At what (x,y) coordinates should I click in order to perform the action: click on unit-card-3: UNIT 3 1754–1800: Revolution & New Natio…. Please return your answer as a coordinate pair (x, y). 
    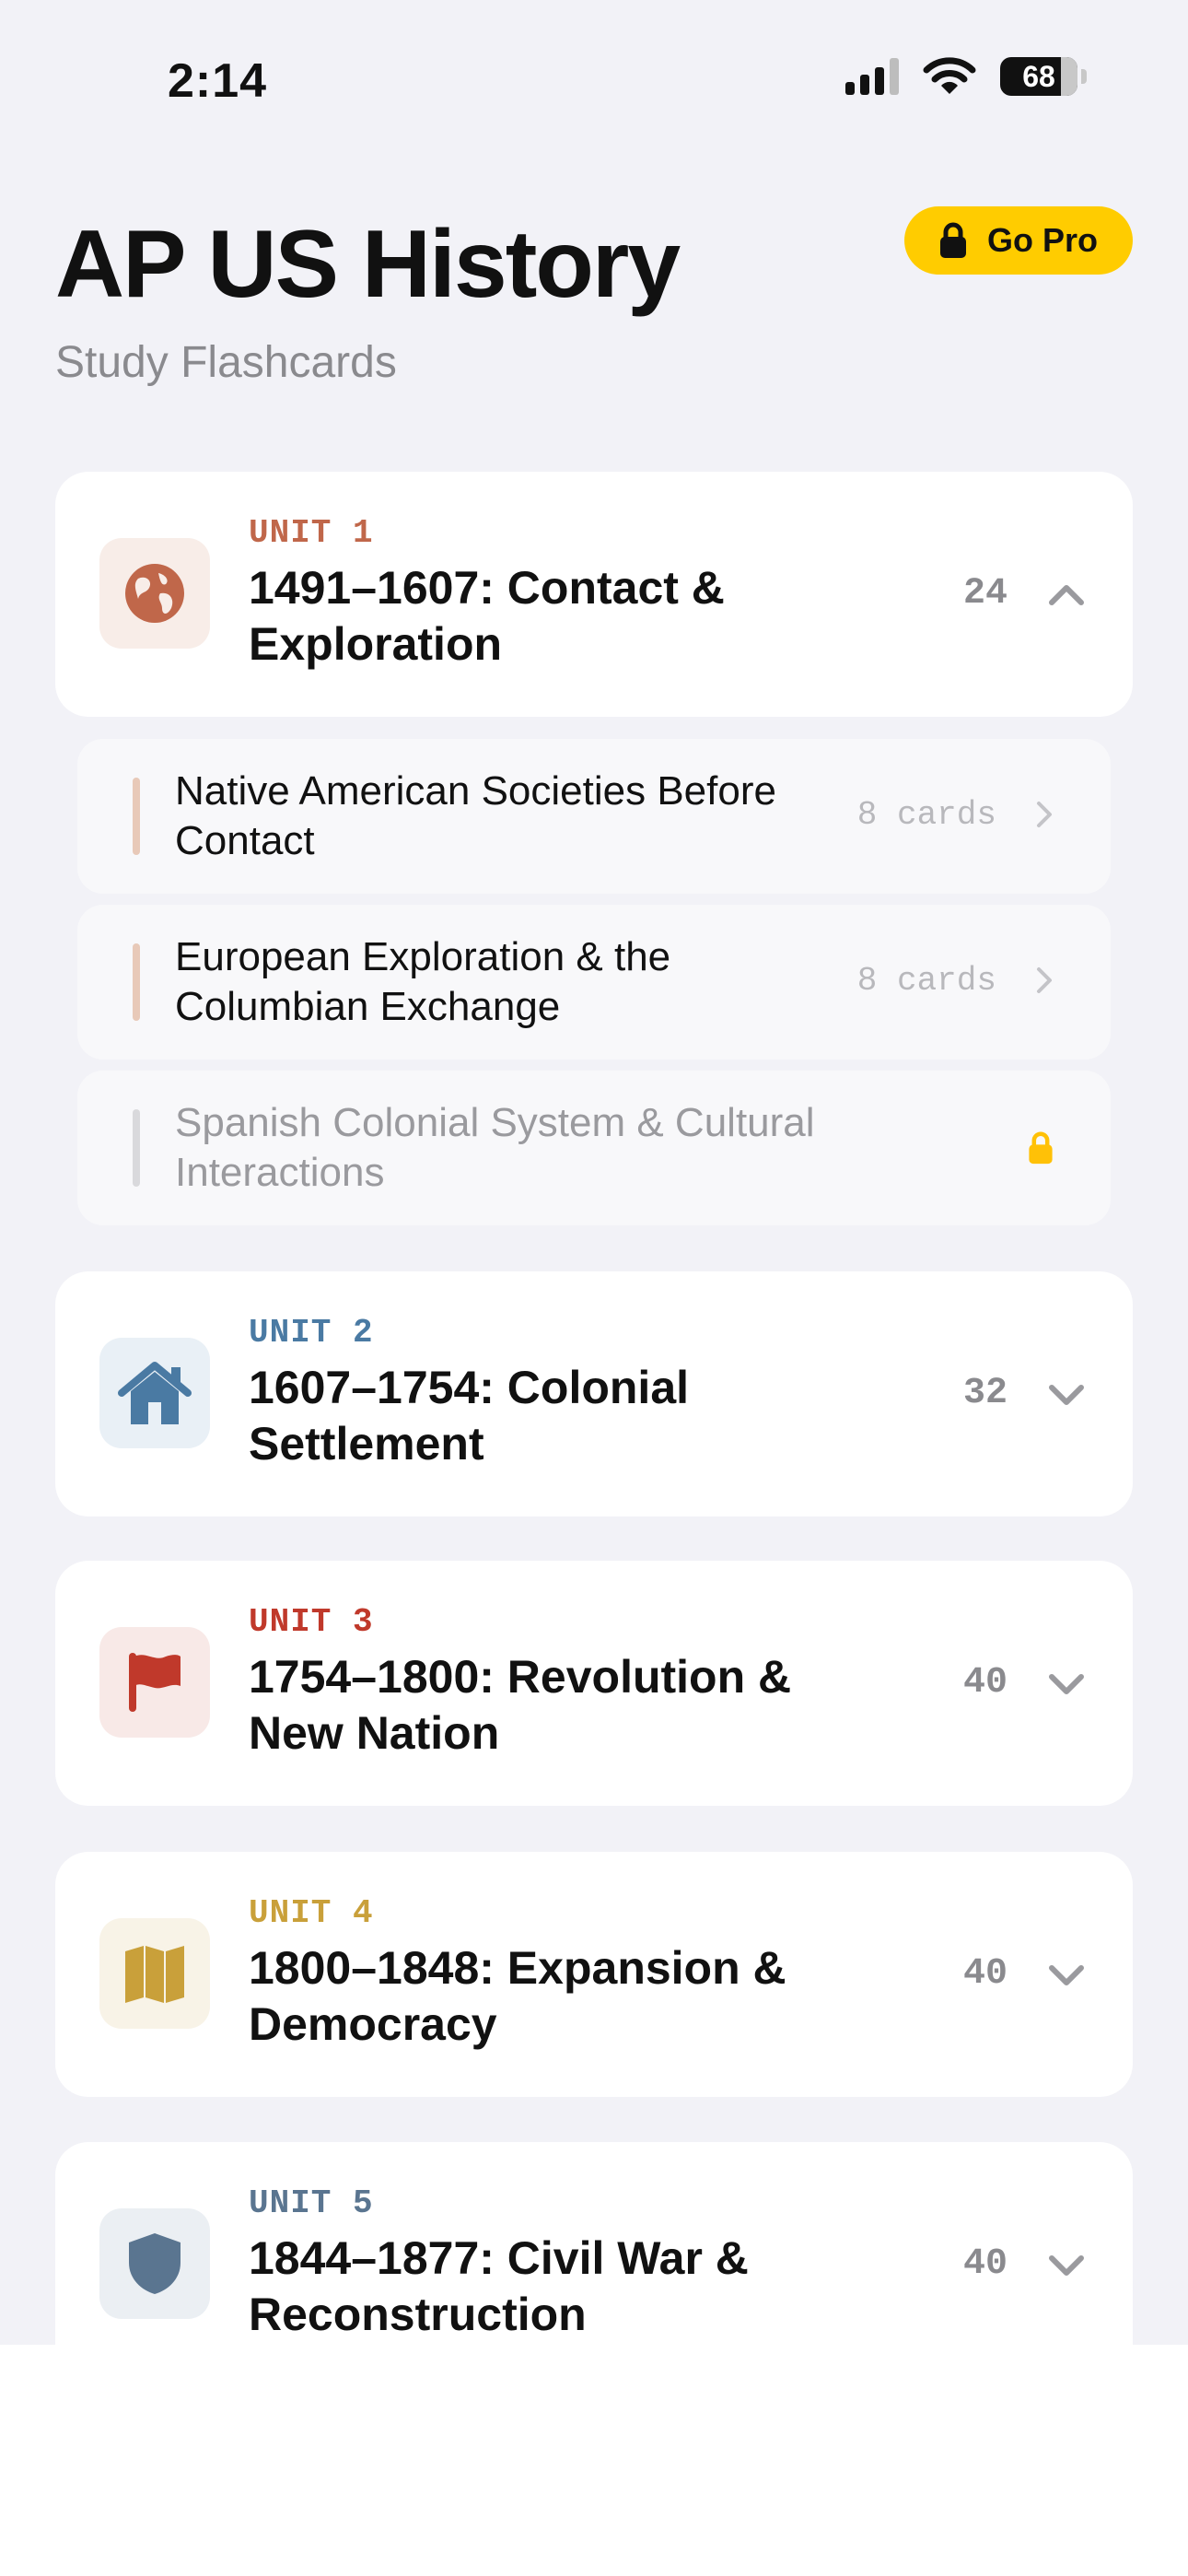
    Looking at the image, I should click on (594, 1683).